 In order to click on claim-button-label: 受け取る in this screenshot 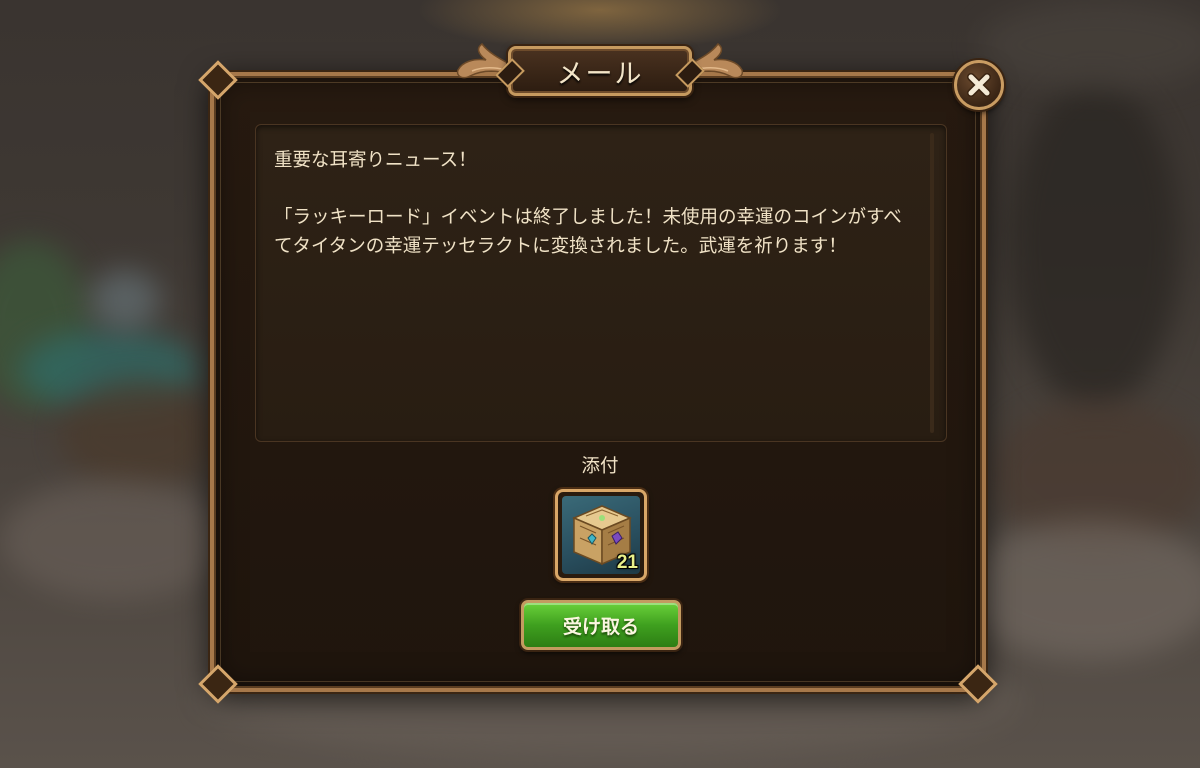, I will do `click(600, 626)`.